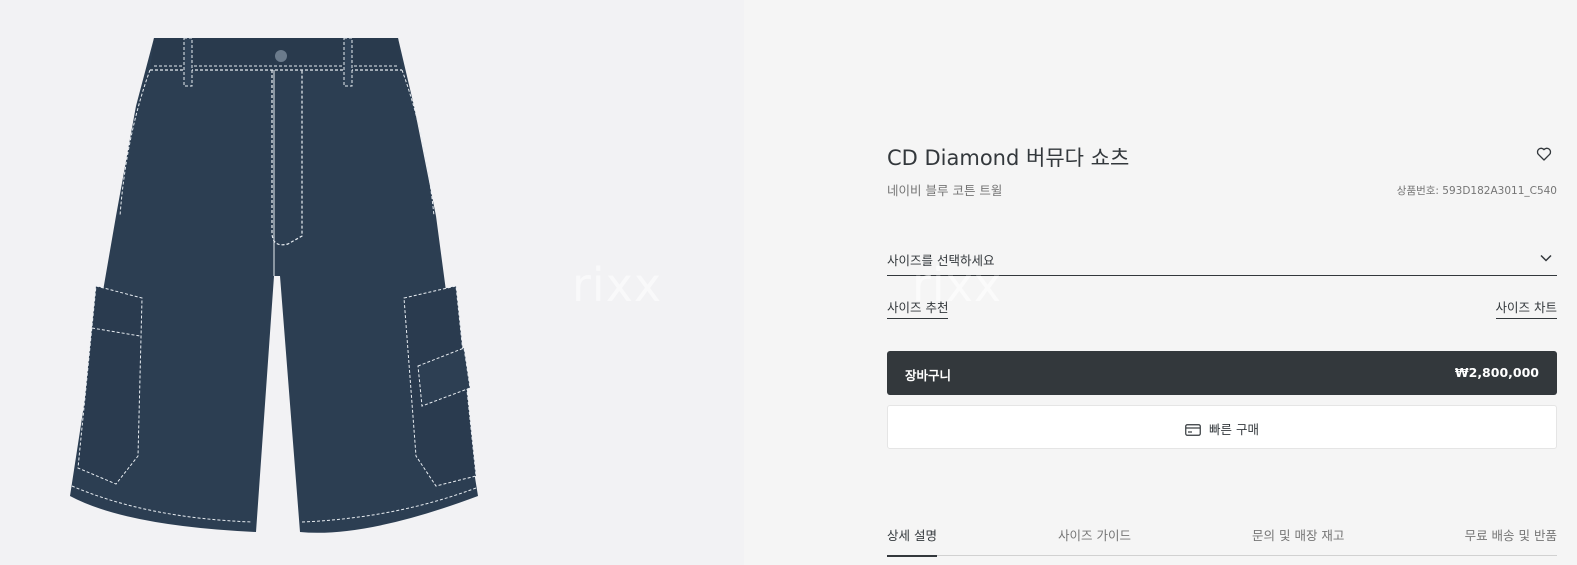  What do you see at coordinates (1476, 191) in the screenshot?
I see `product-reference: 상품번호: 593D182A3011_C540` at bounding box center [1476, 191].